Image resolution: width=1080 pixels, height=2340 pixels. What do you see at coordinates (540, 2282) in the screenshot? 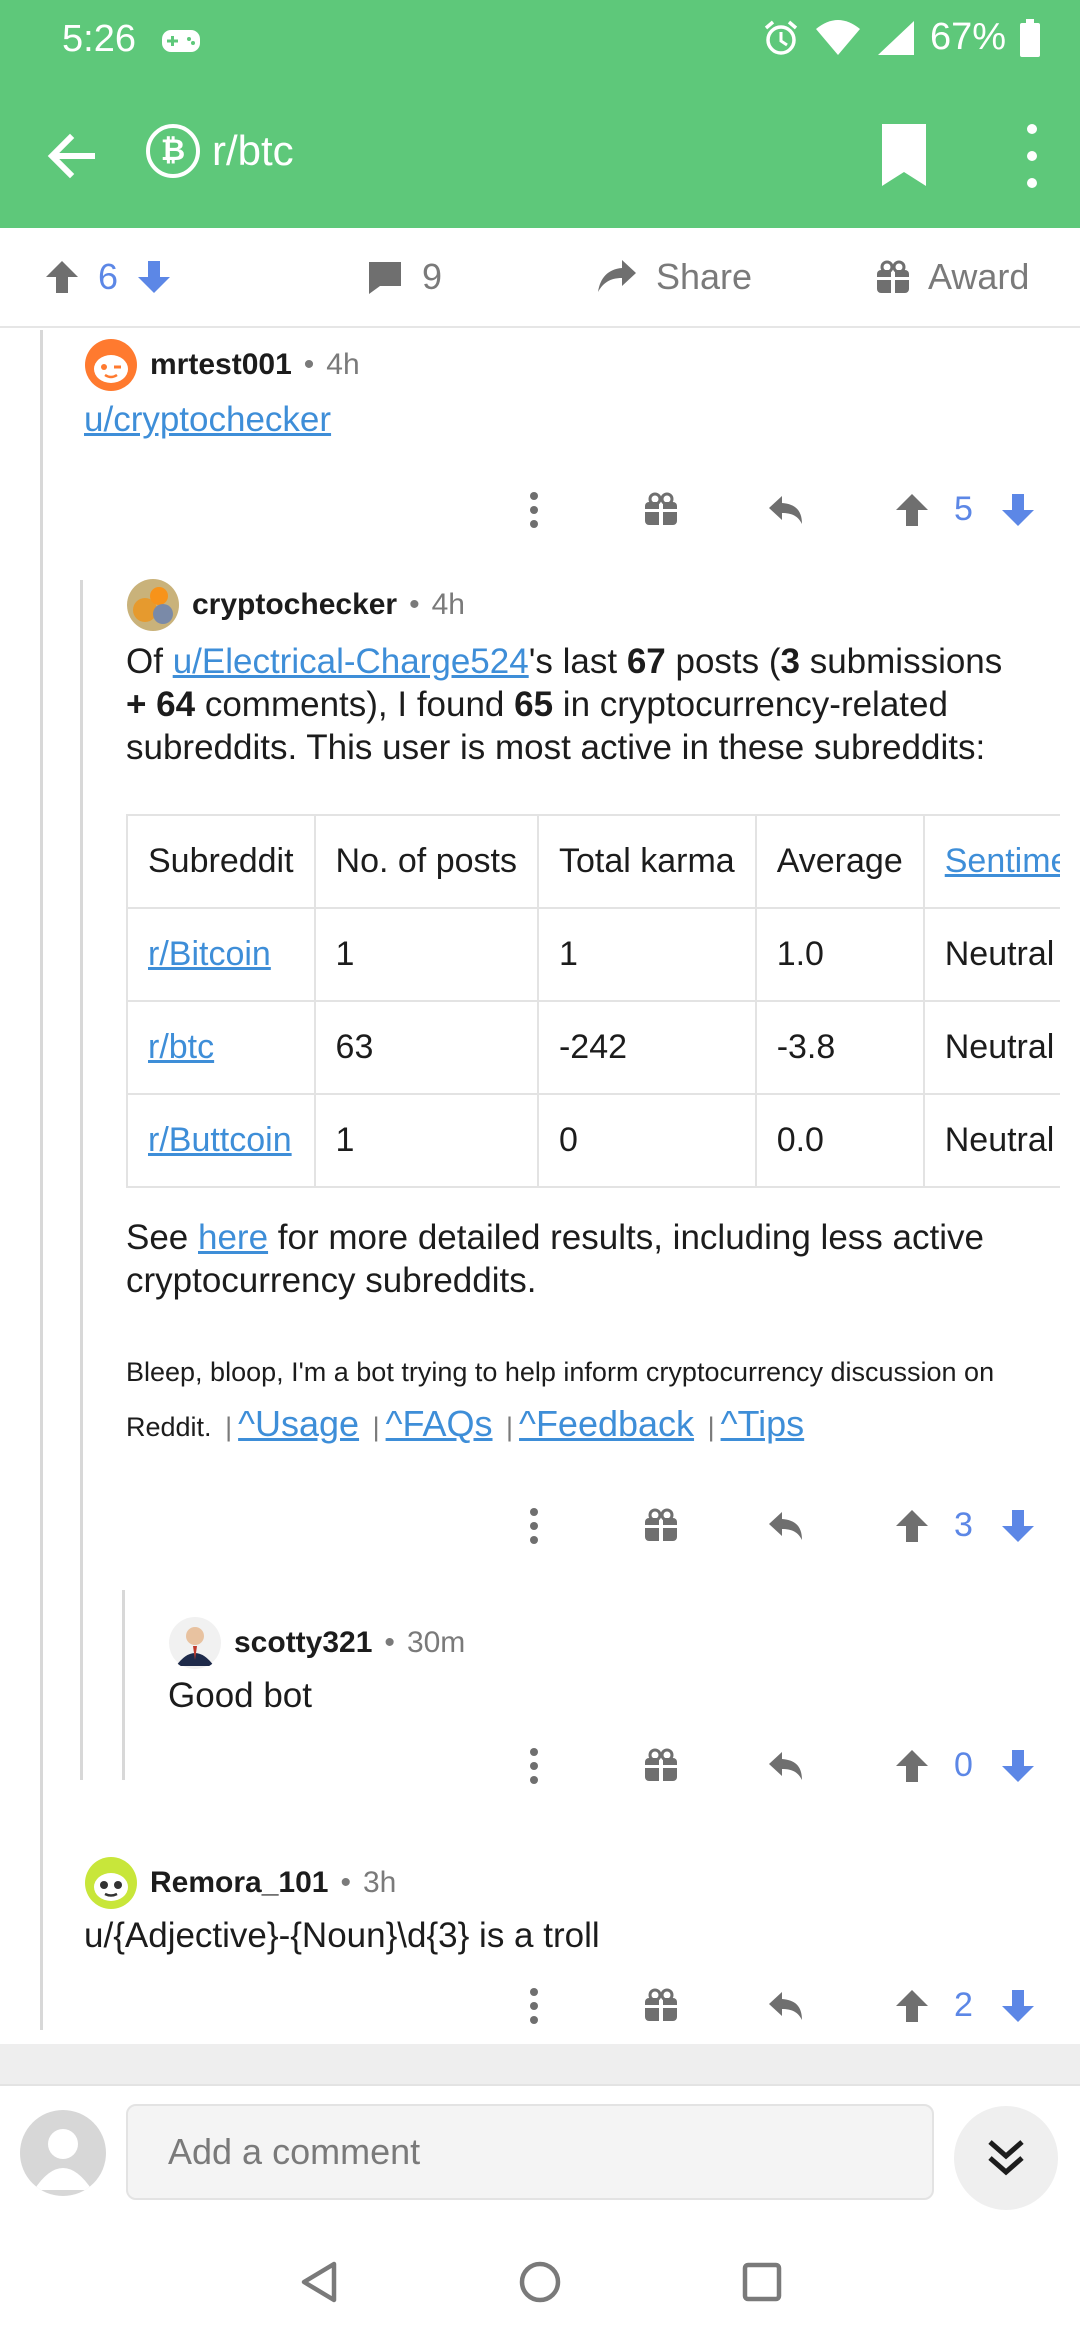
I see `home-nav-icon` at bounding box center [540, 2282].